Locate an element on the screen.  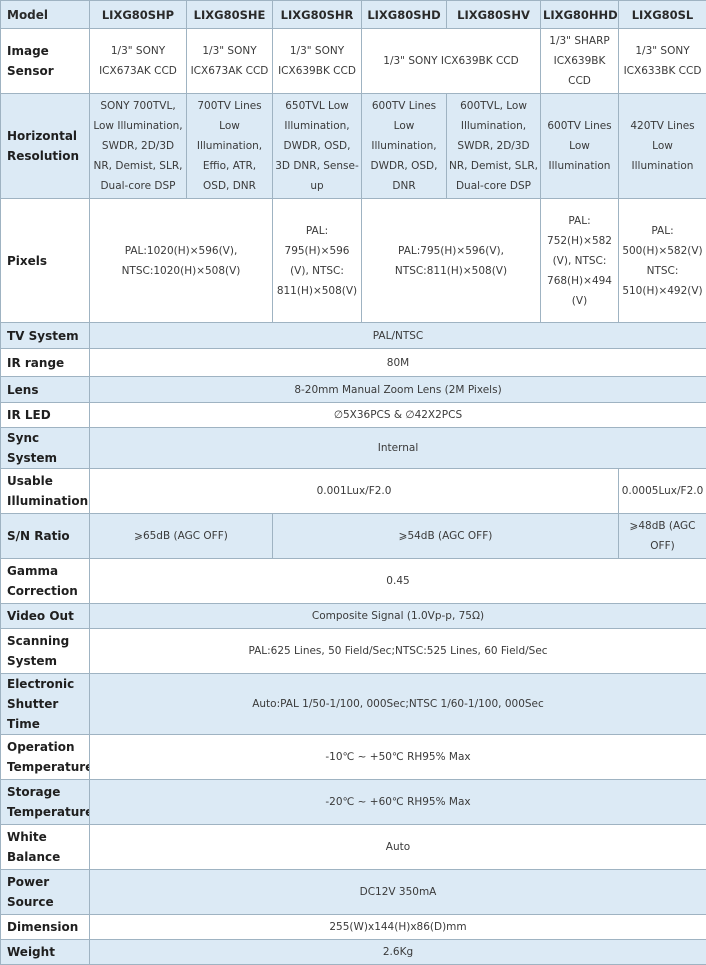
sync-system-value: Internal is located at coordinates (398, 448).